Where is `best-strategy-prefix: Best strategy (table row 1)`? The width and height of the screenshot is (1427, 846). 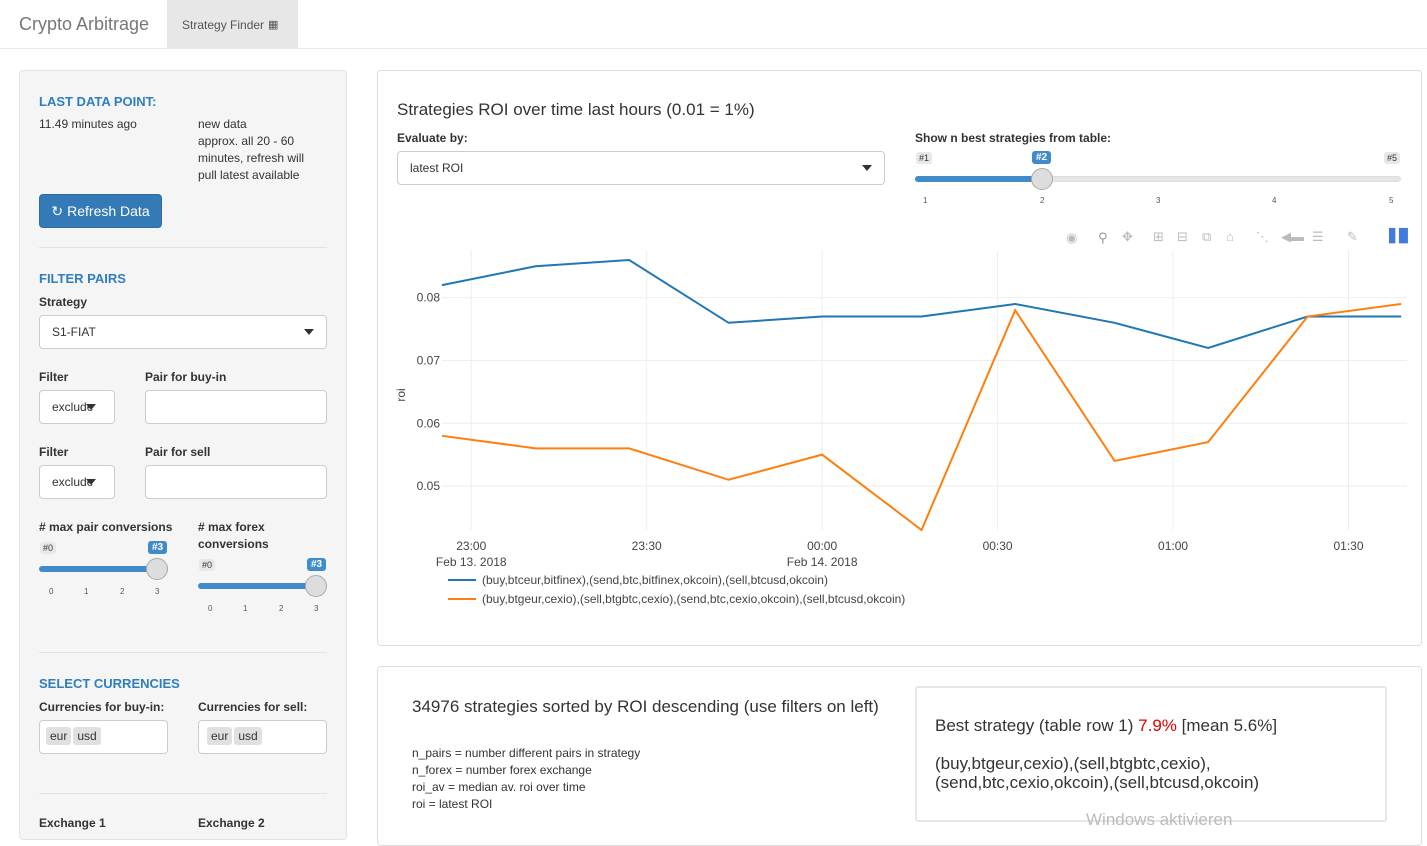 best-strategy-prefix: Best strategy (table row 1) is located at coordinates (1034, 725).